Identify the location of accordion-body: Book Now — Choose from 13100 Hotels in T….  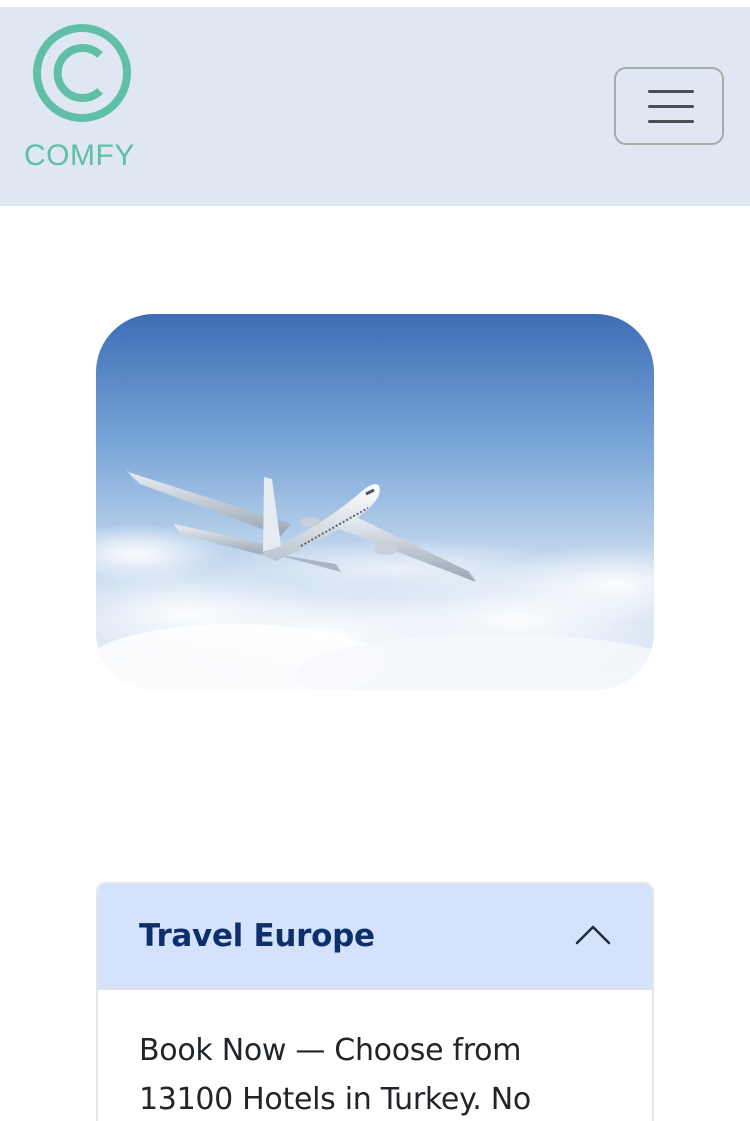
(375, 1055).